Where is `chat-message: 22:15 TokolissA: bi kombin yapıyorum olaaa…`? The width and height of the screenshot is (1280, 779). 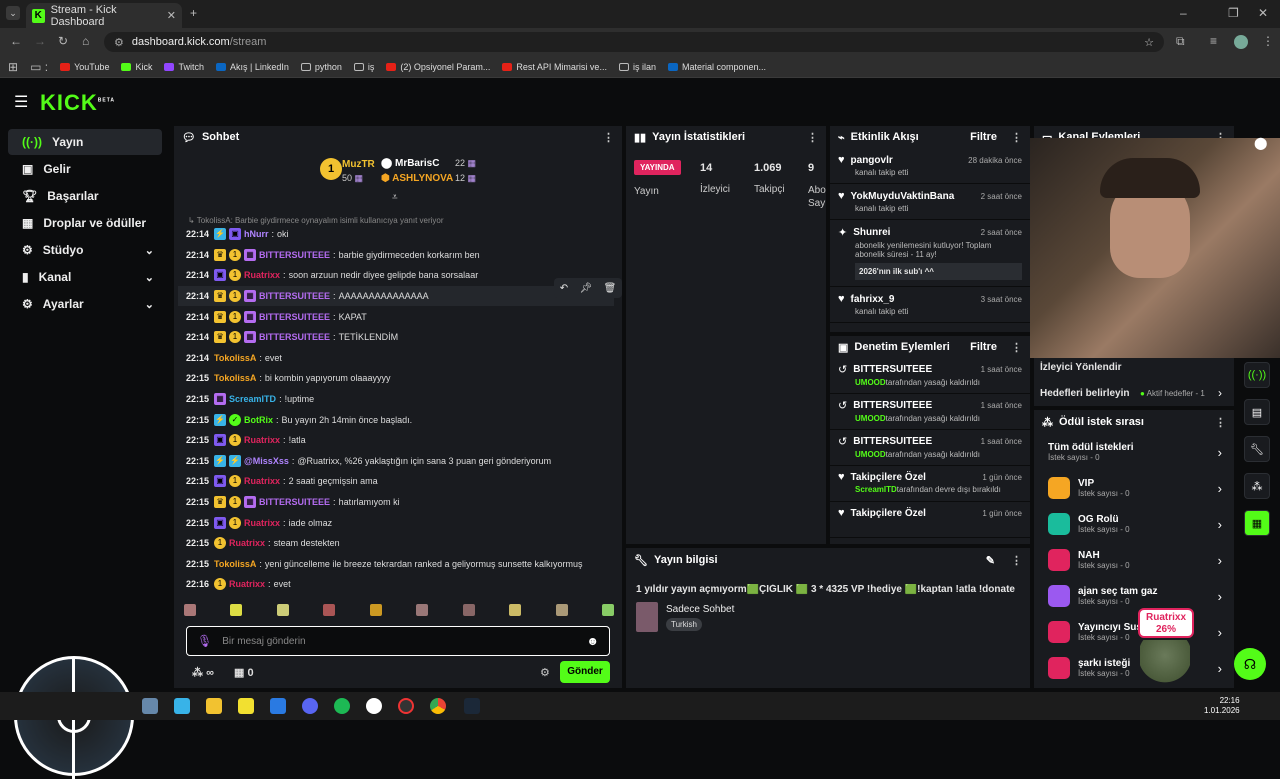
chat-message: 22:15 TokolissA: bi kombin yapıyorum olaaa… is located at coordinates (396, 378).